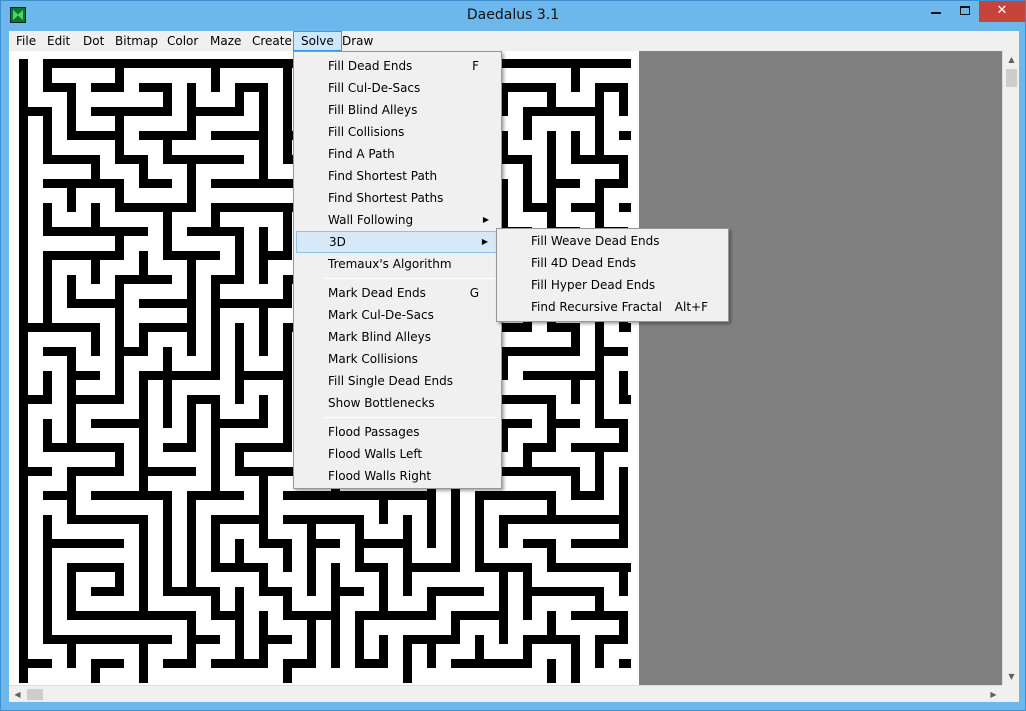 This screenshot has height=711, width=1026. I want to click on menu-item-fill-cul-de-sacs: Fill Cul-De-Sacs, so click(397, 88).